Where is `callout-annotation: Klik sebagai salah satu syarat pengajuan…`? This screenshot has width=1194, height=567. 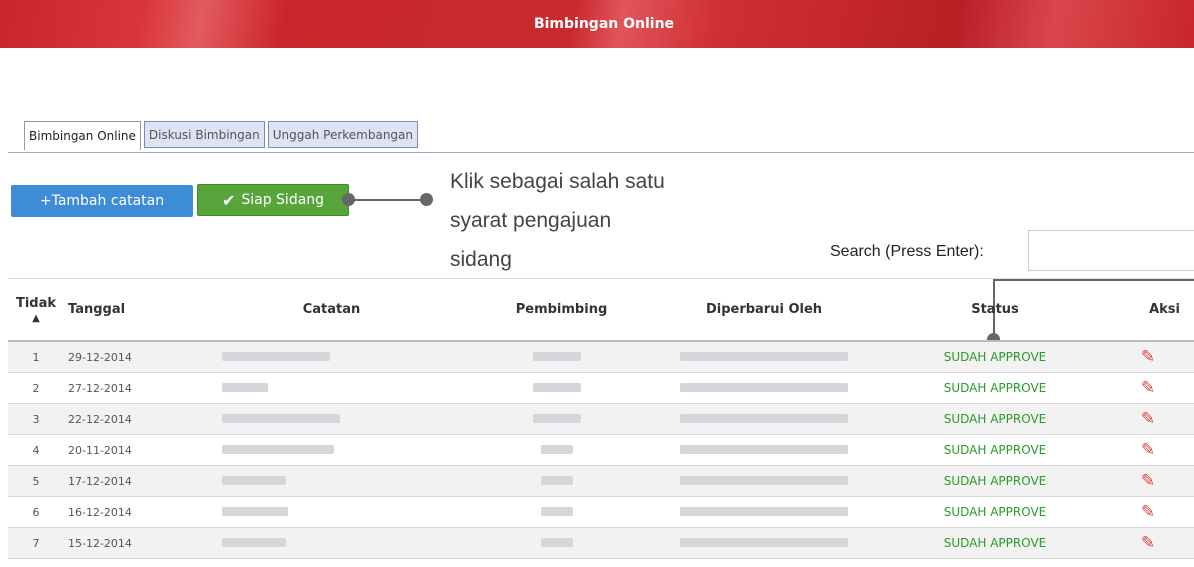 callout-annotation: Klik sebagai salah satu syarat pengajuan… is located at coordinates (600, 220).